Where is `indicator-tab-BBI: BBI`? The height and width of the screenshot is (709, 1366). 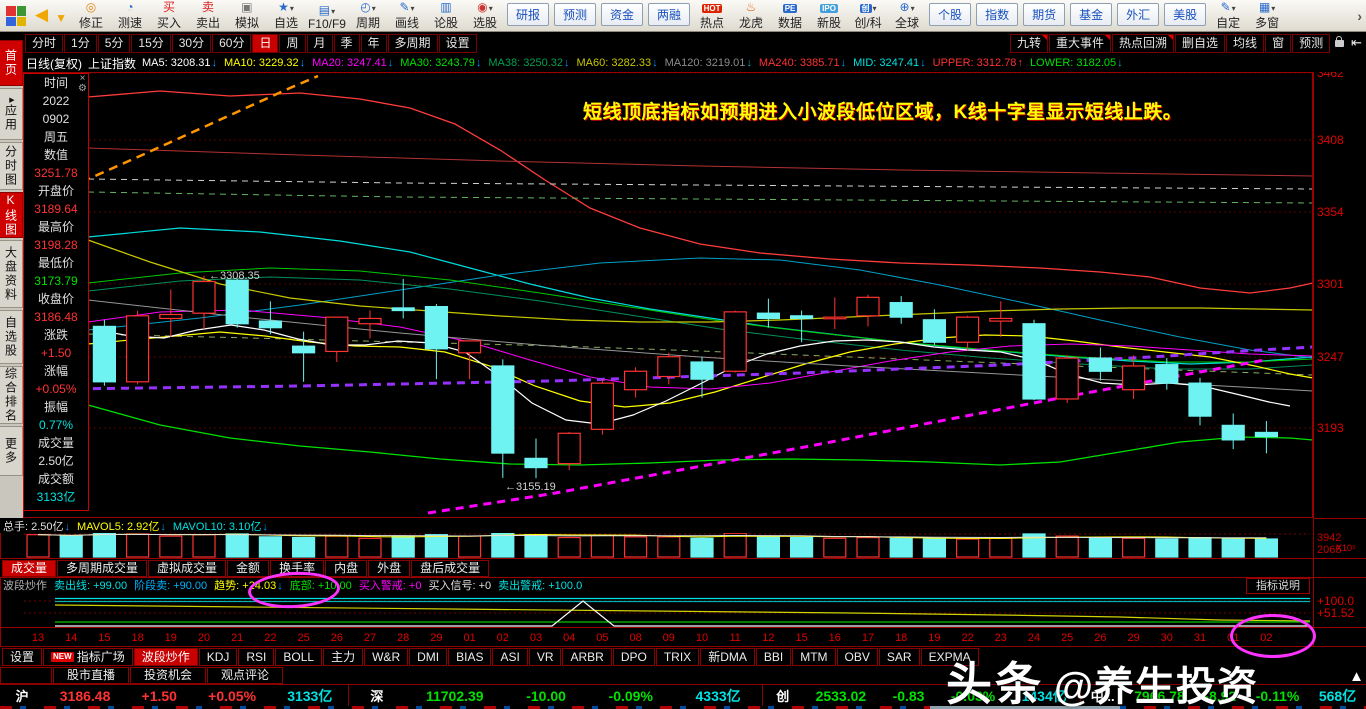
indicator-tab-BBI: BBI is located at coordinates (773, 656).